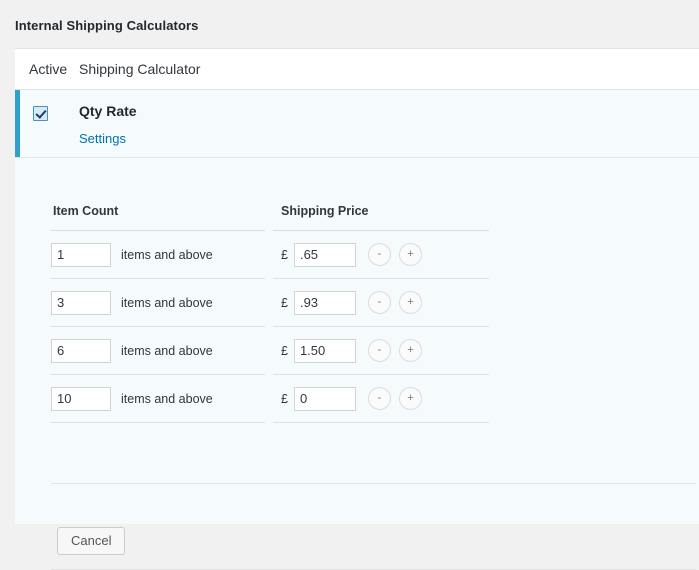  What do you see at coordinates (47, 69) in the screenshot?
I see `column-header-active: Active` at bounding box center [47, 69].